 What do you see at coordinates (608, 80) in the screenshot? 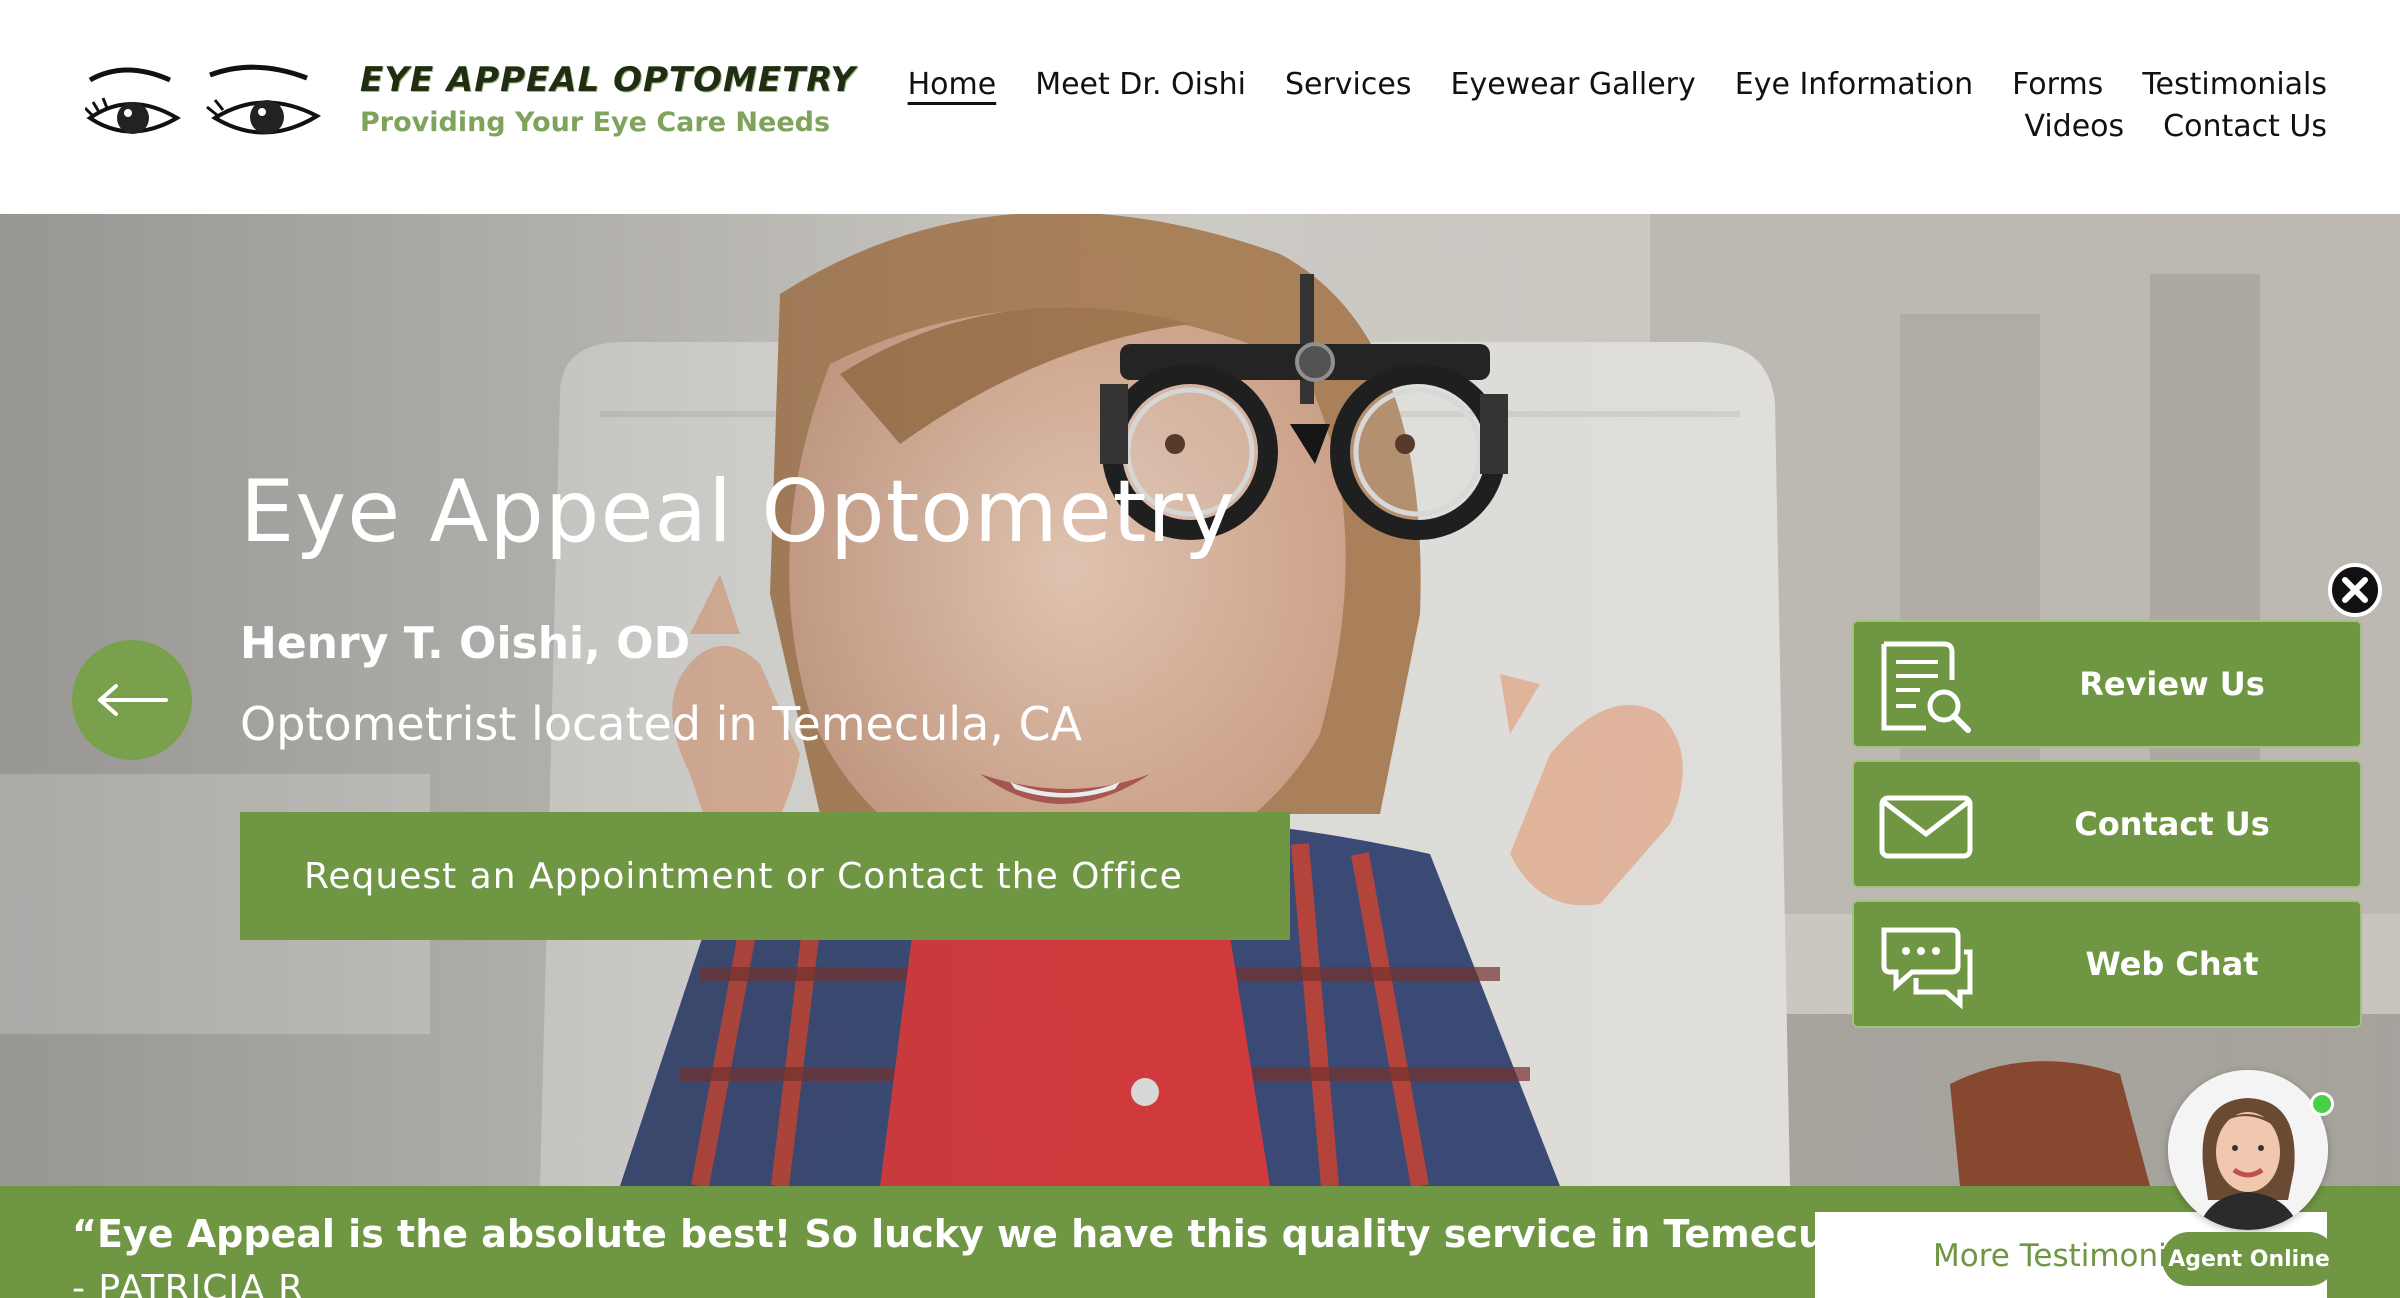
I see `logo-title: EYE APPEAL OPTOMETRY` at bounding box center [608, 80].